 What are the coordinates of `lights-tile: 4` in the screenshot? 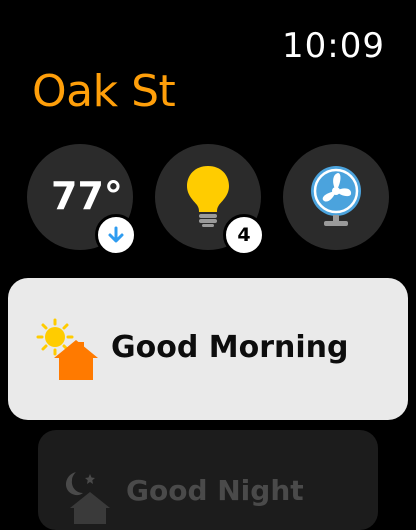 It's located at (210, 200).